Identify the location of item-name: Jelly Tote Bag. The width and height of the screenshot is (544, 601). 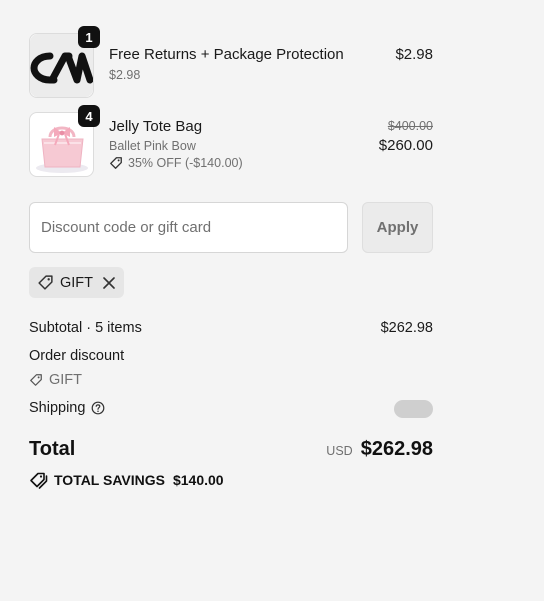
(156, 126).